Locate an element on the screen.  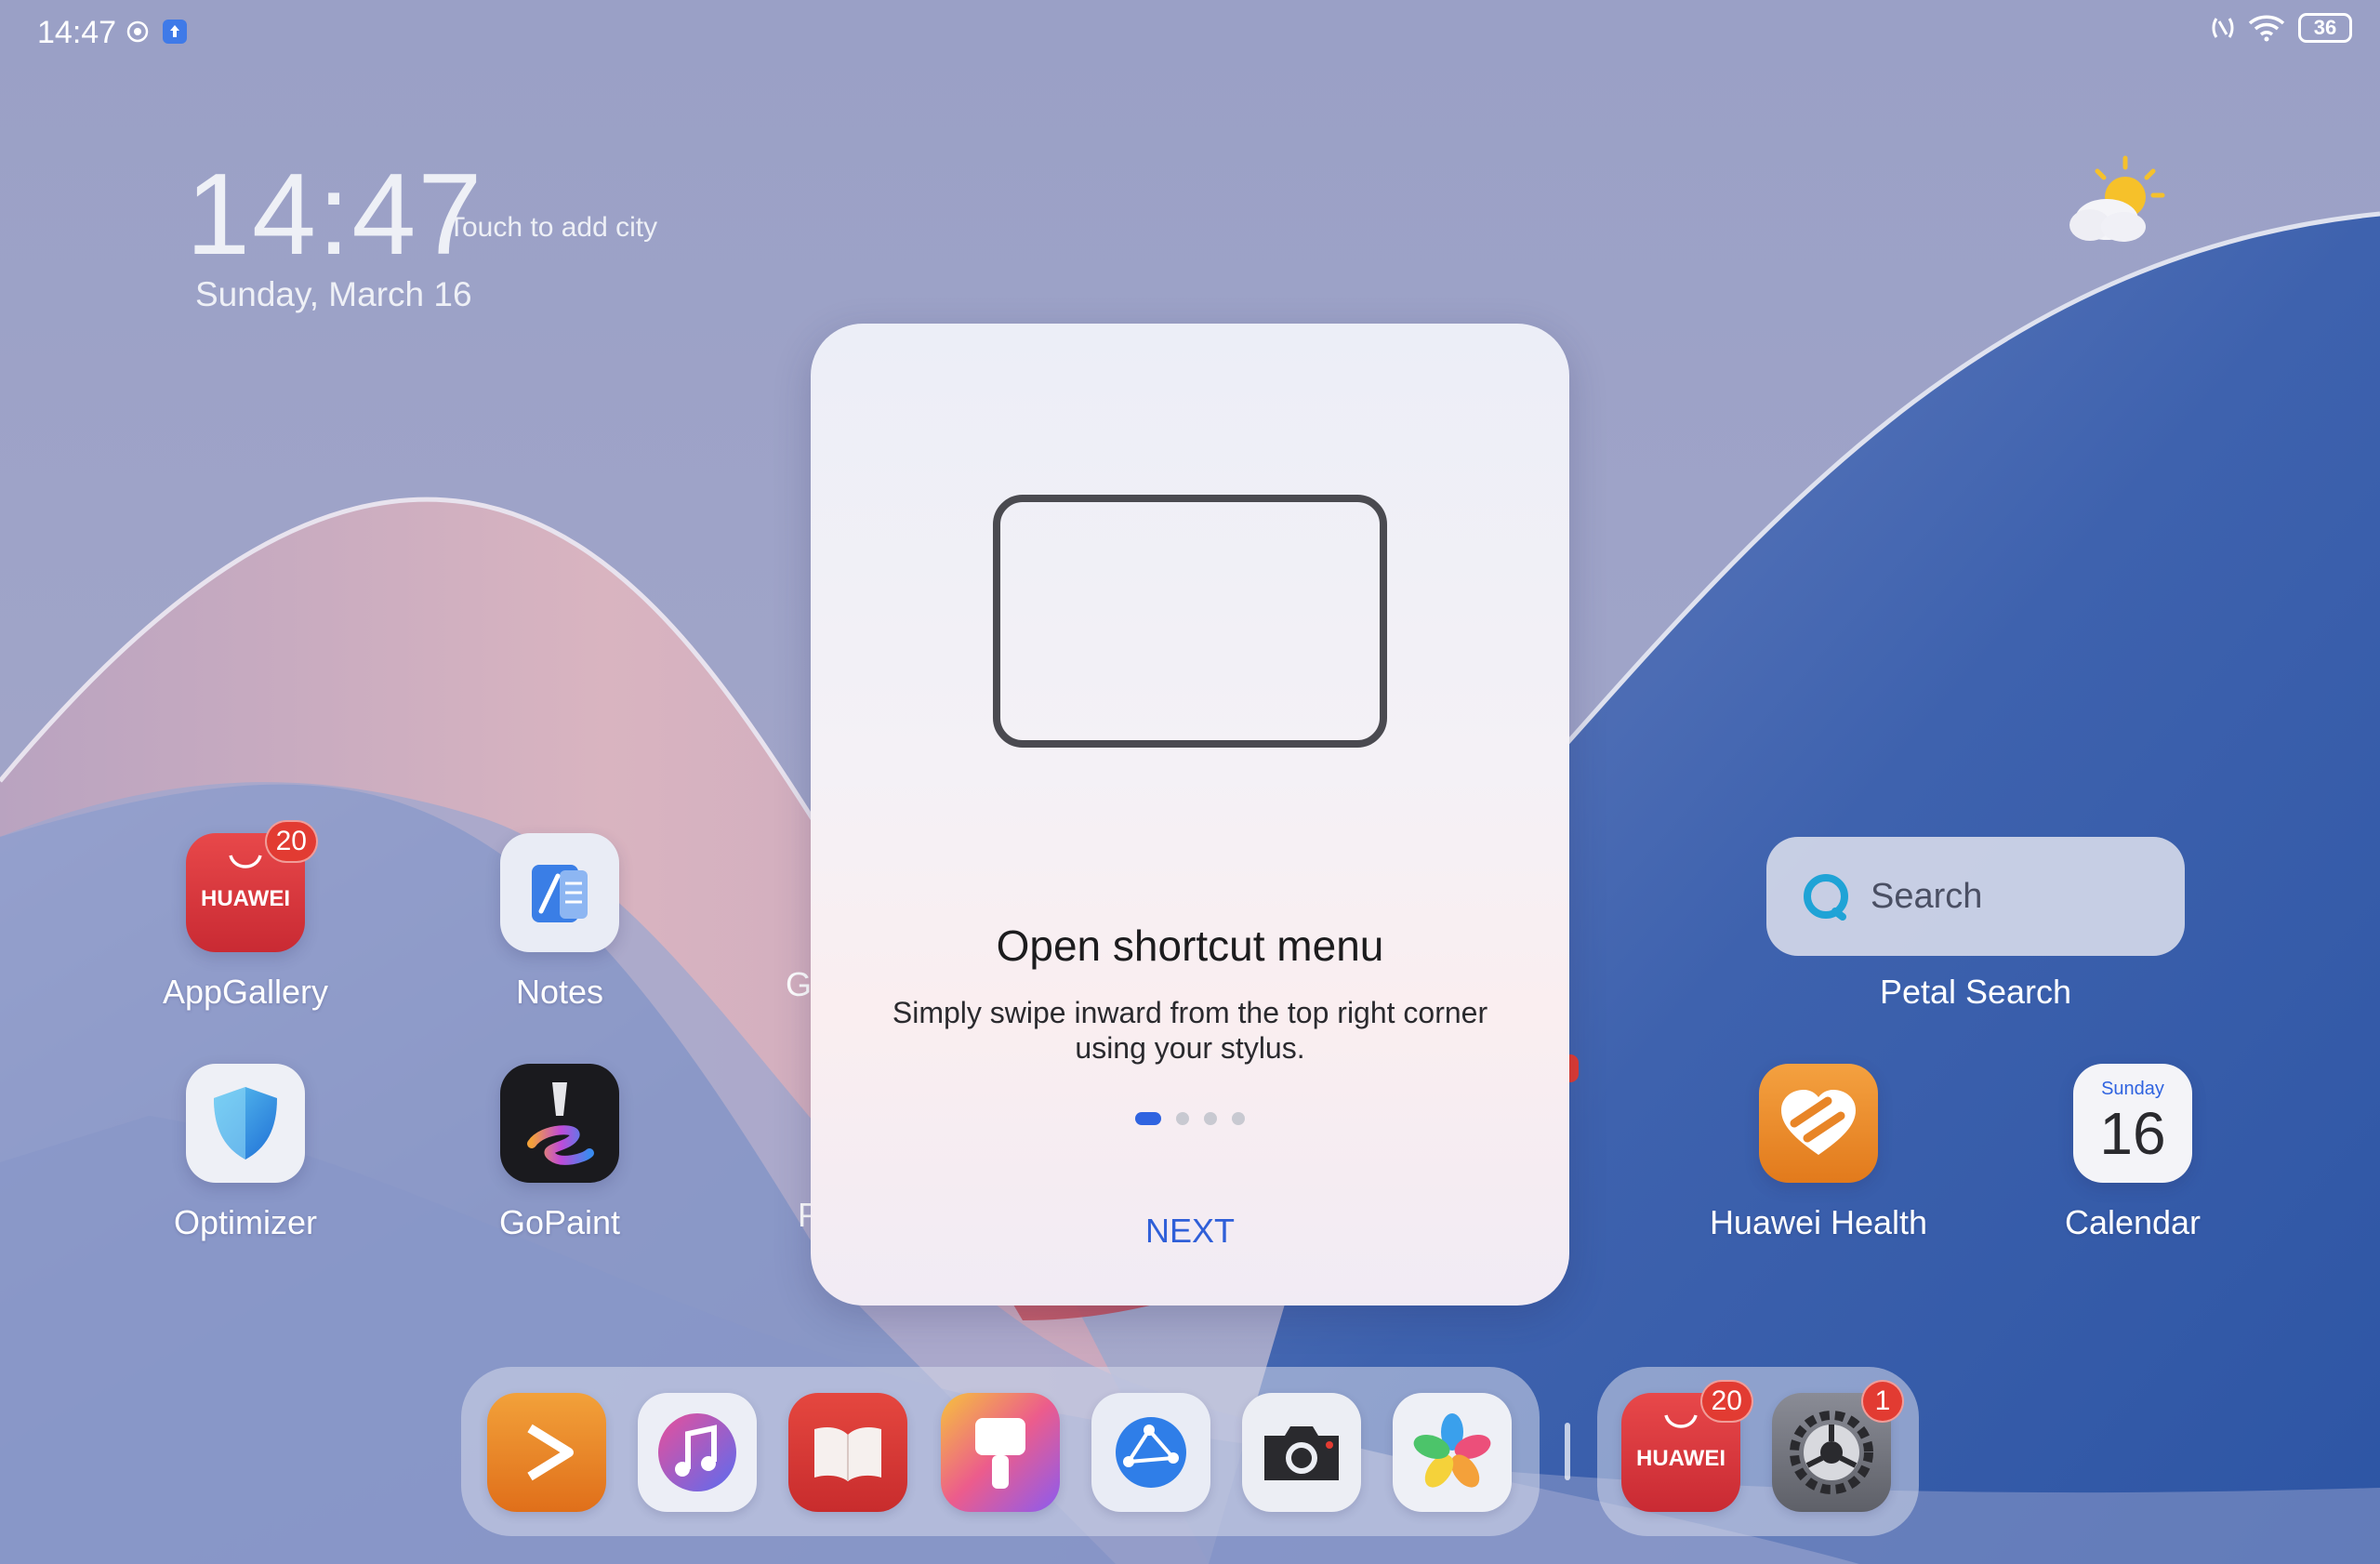
gear-icon is located at coordinates (1831, 1453).